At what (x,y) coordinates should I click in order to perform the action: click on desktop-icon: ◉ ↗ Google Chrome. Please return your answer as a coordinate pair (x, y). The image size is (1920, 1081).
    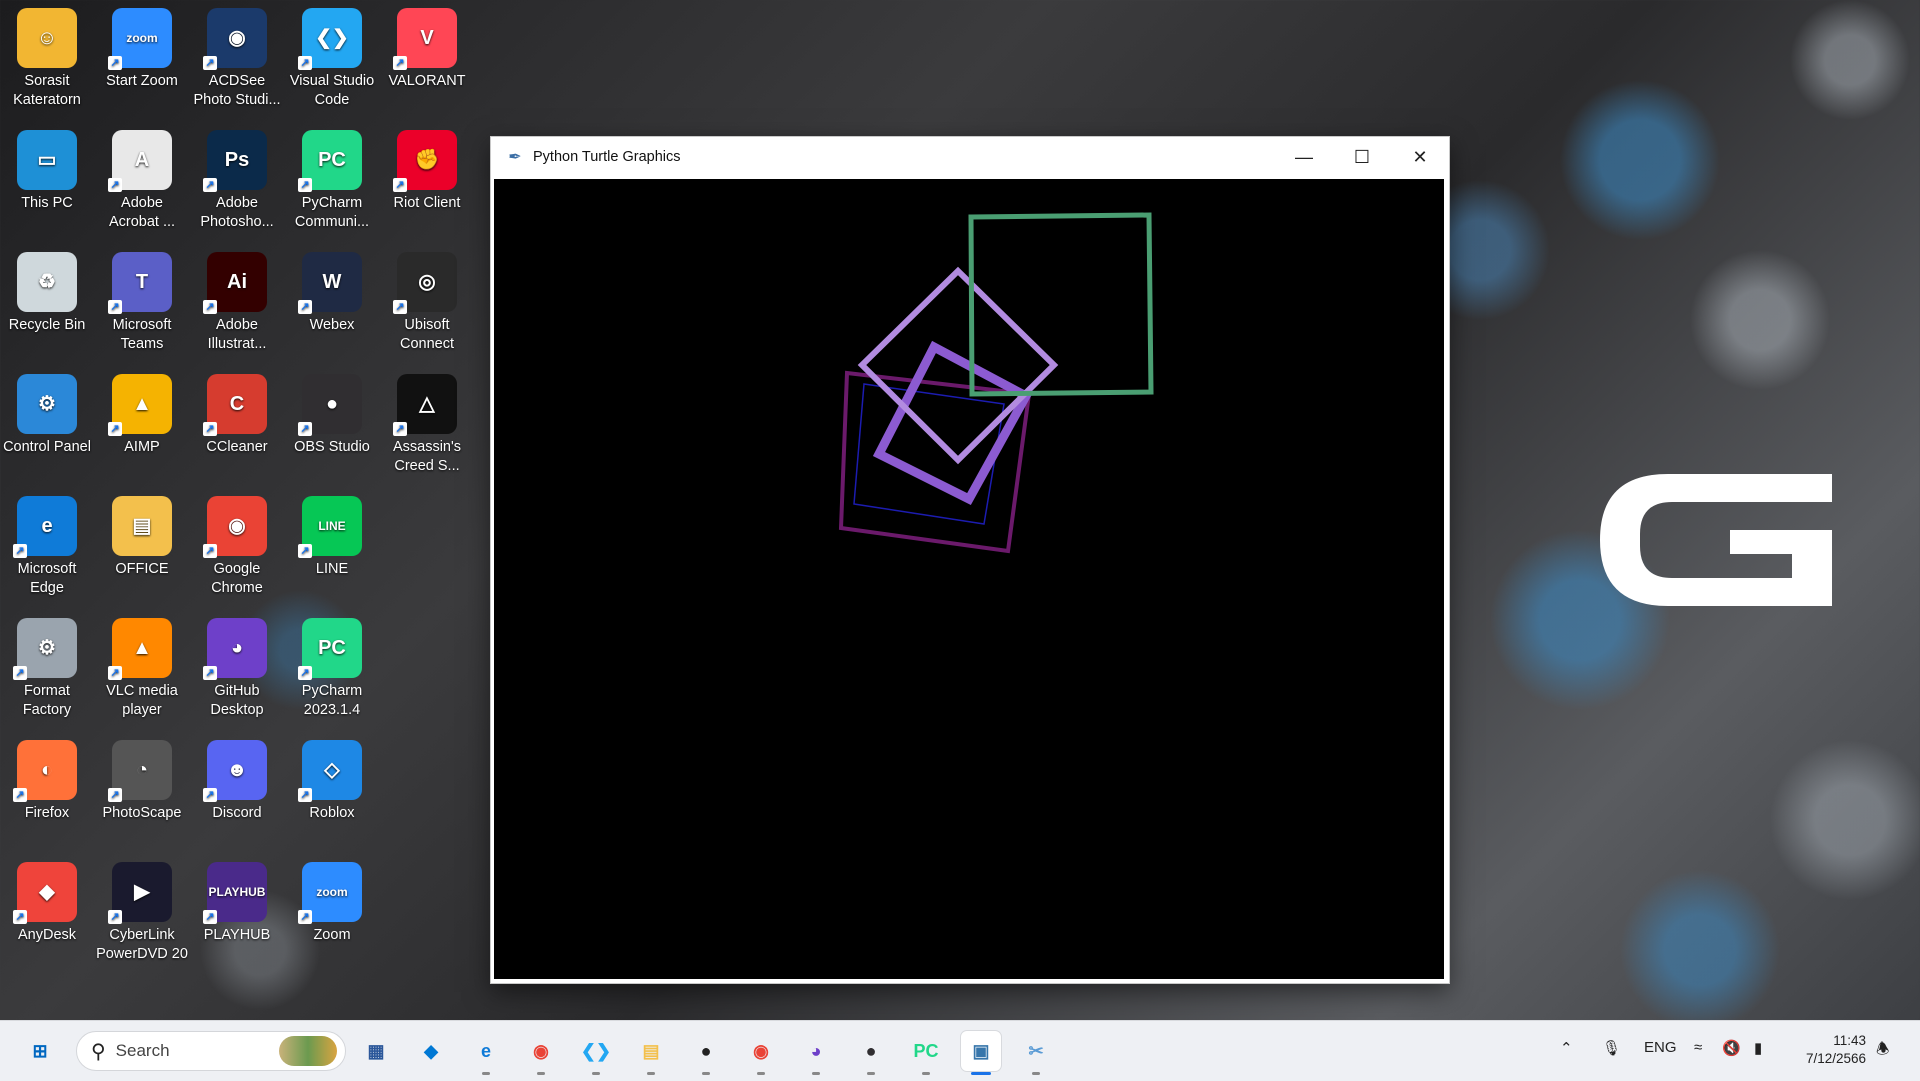
    Looking at the image, I should click on (237, 547).